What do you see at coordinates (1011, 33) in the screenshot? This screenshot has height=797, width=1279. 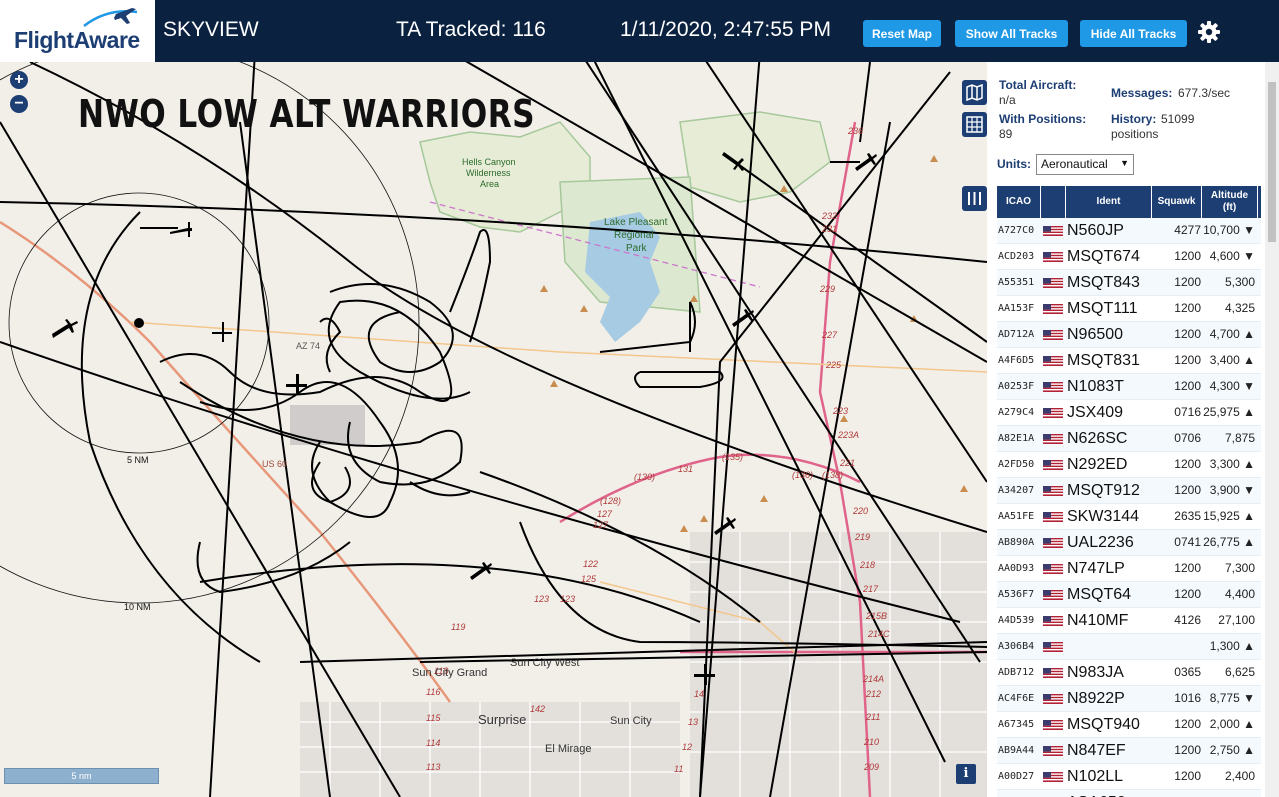 I see `show-all-tracks-button: Show All Tracks` at bounding box center [1011, 33].